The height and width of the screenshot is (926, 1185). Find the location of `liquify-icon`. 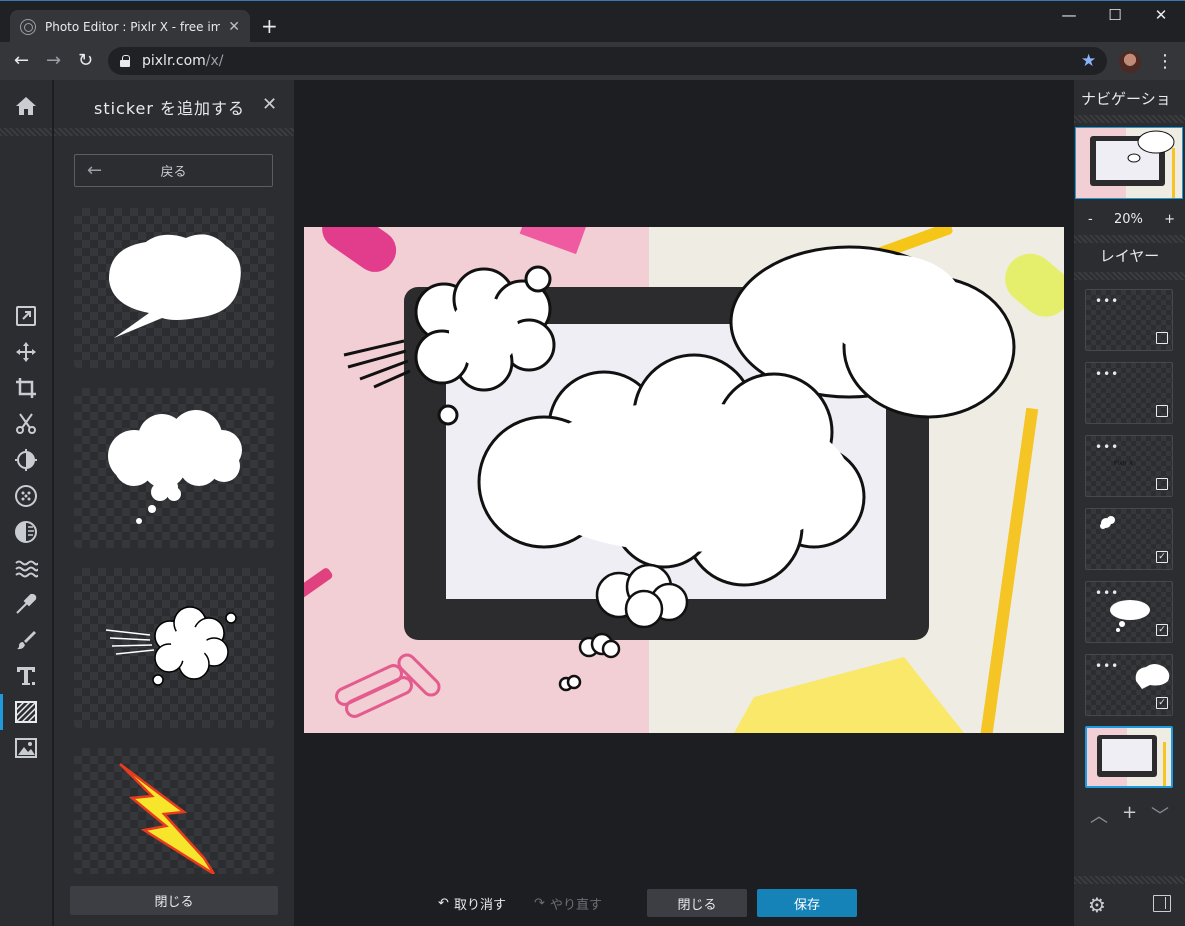

liquify-icon is located at coordinates (26, 568).